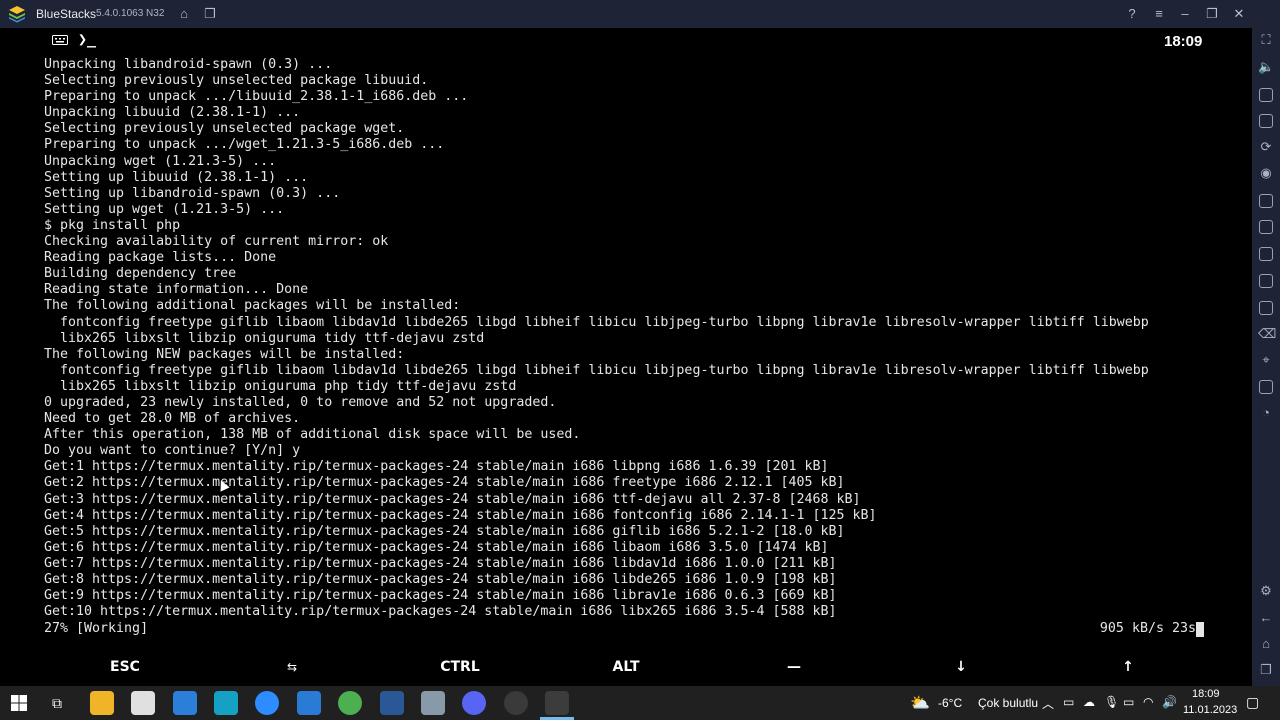  Describe the element at coordinates (1266, 413) in the screenshot. I see `eco-mode-icon: ◔` at that location.